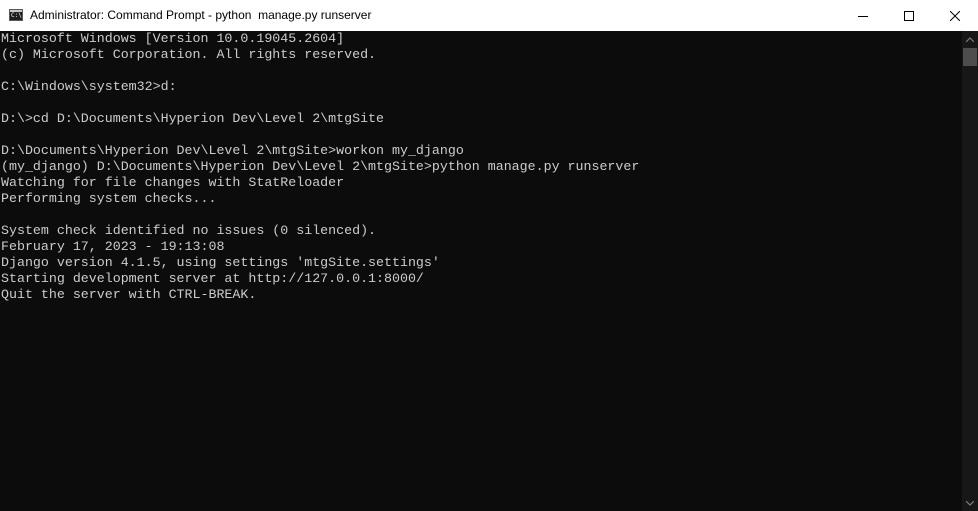 This screenshot has height=511, width=978. What do you see at coordinates (129, 294) in the screenshot?
I see `console-line: Quit the server with CTRL-BREAK.` at bounding box center [129, 294].